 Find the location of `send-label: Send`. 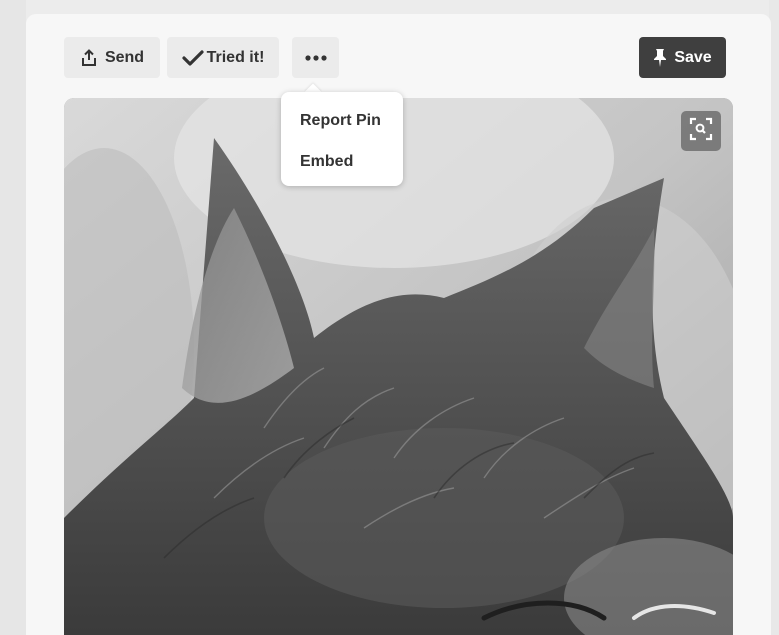

send-label: Send is located at coordinates (124, 57).